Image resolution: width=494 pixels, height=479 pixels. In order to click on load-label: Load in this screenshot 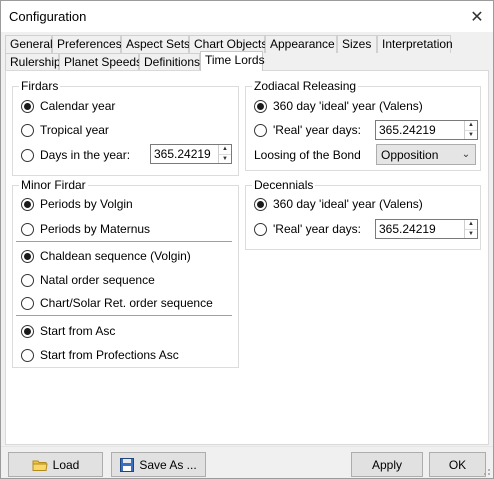, I will do `click(66, 464)`.